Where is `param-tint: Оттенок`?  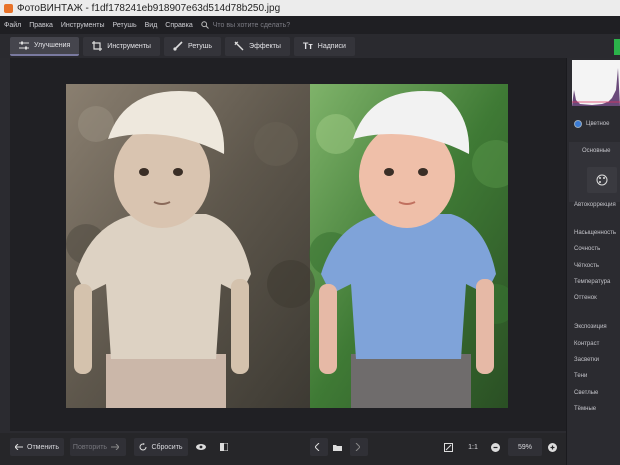
param-tint: Оттенок is located at coordinates (585, 298).